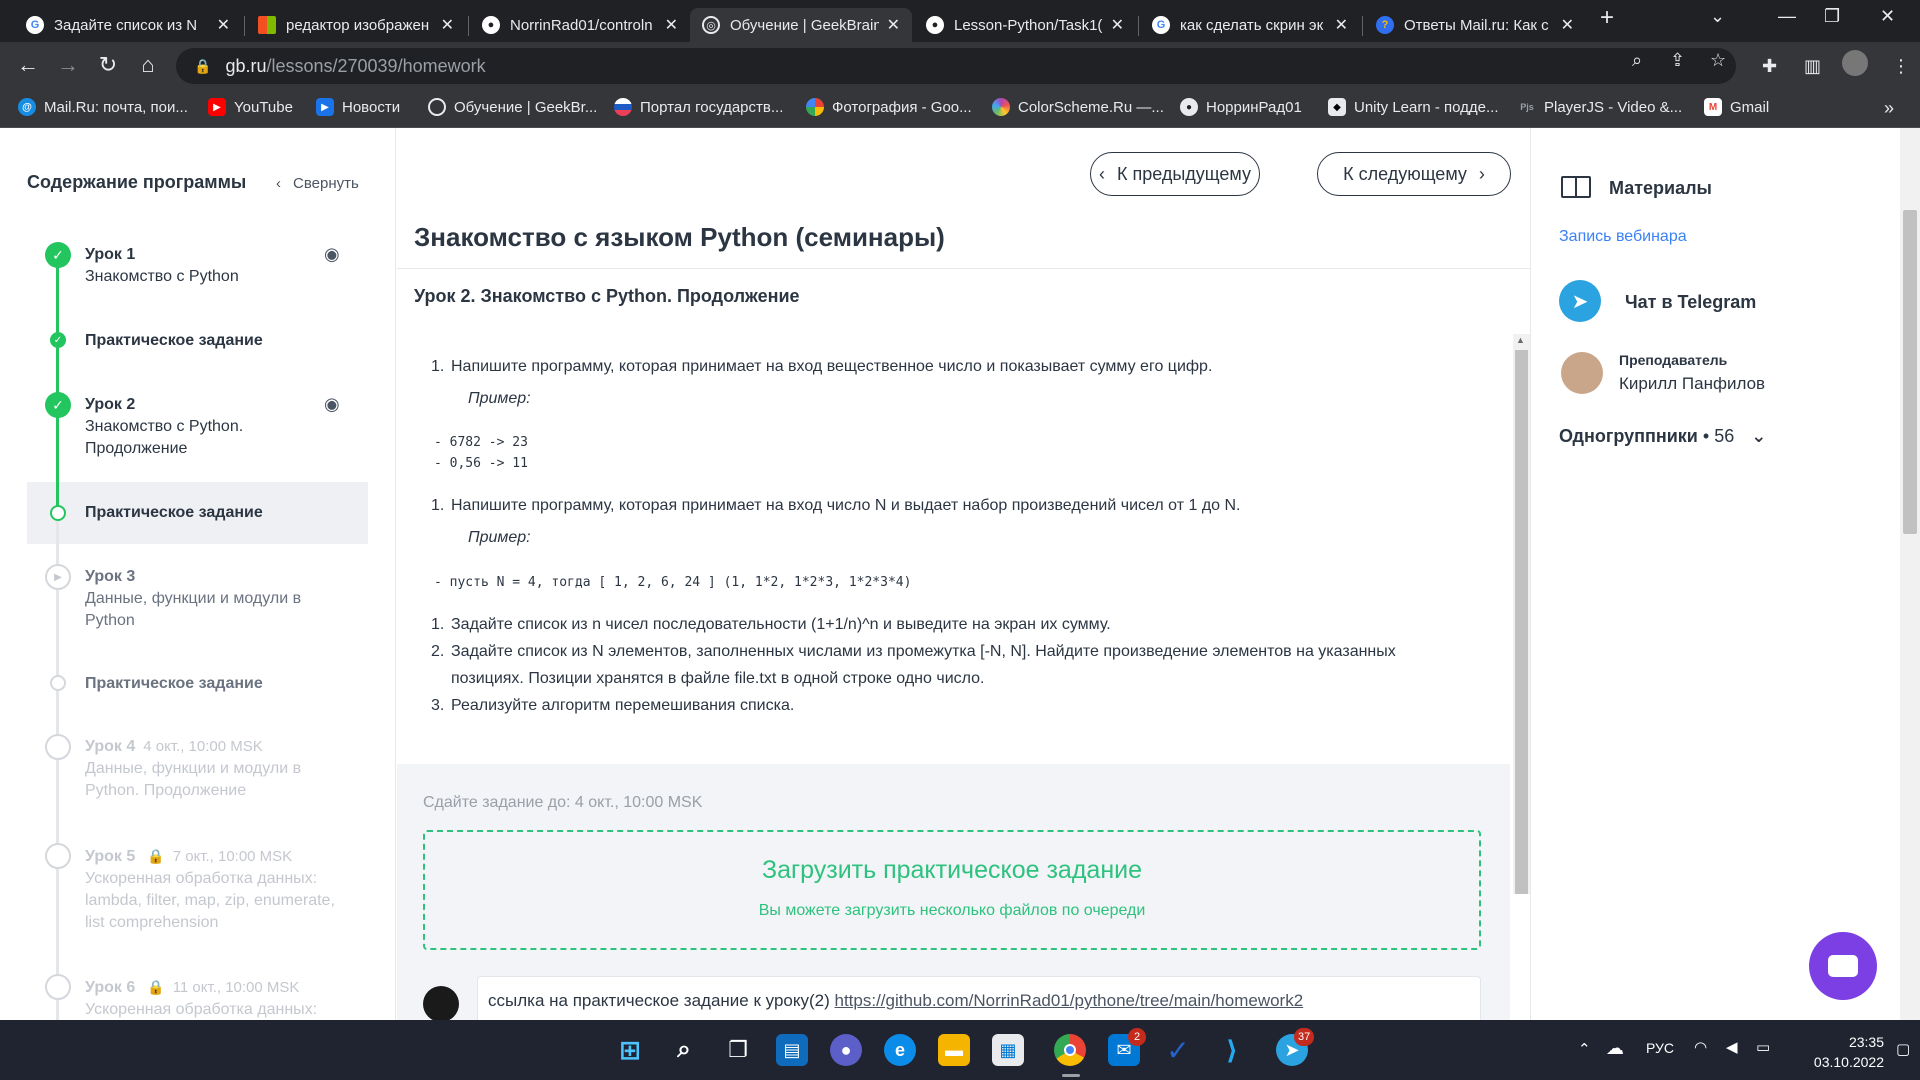 The width and height of the screenshot is (1920, 1080). Describe the element at coordinates (499, 398) in the screenshot. I see `example-label: Пример:` at that location.